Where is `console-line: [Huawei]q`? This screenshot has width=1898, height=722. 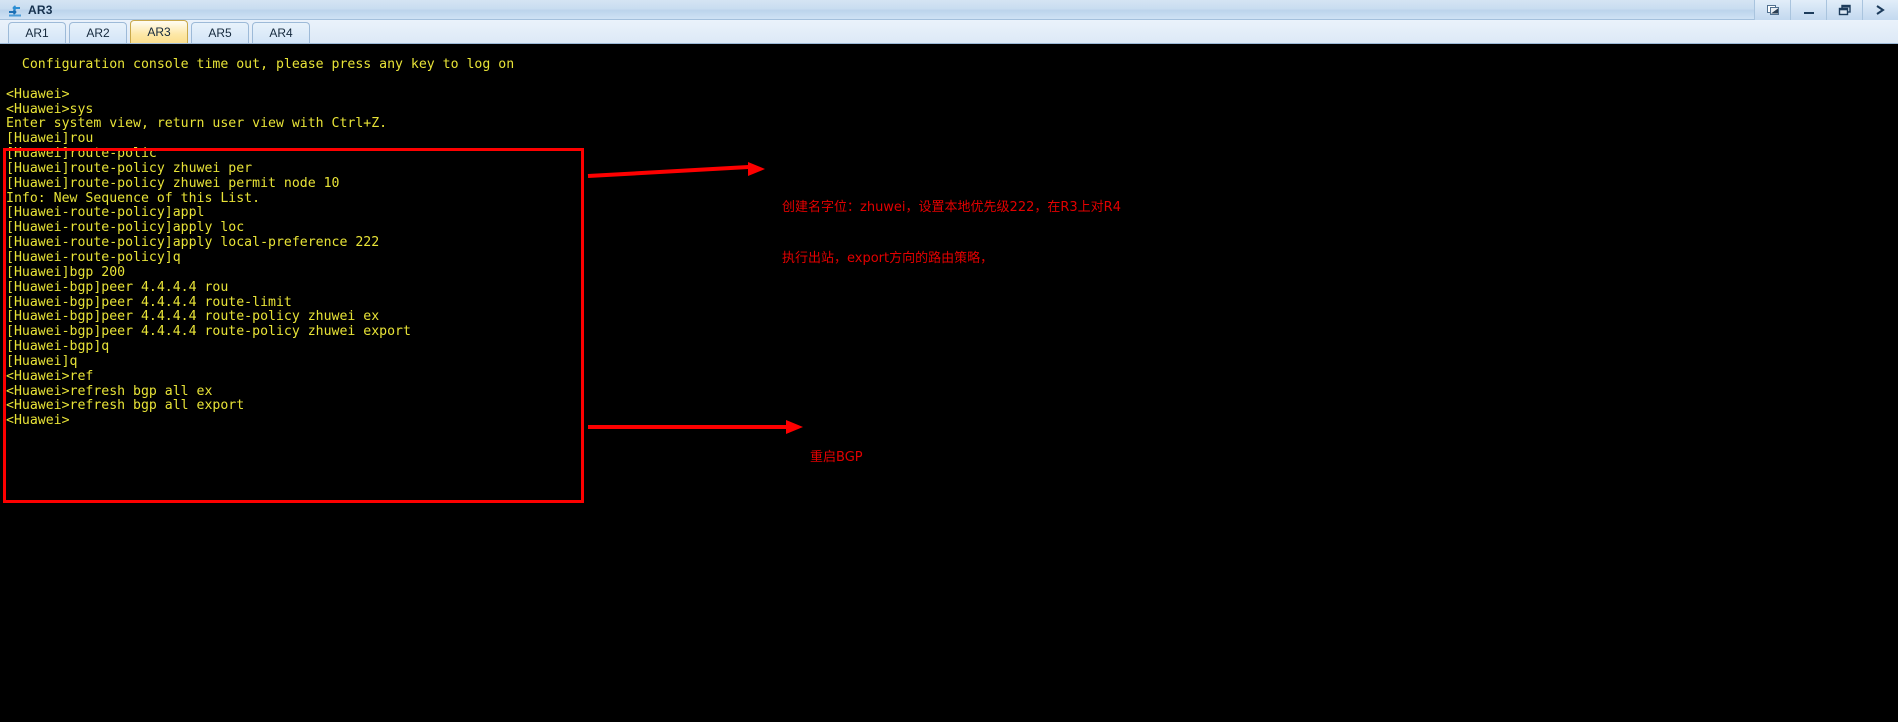 console-line: [Huawei]q is located at coordinates (42, 361).